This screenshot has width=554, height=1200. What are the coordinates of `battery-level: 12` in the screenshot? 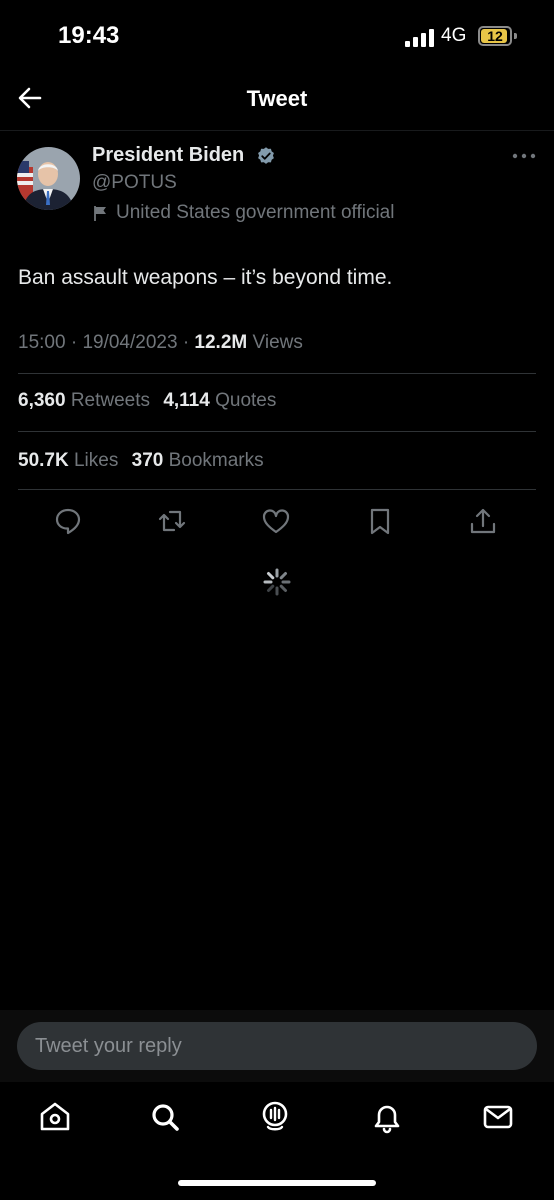 It's located at (495, 36).